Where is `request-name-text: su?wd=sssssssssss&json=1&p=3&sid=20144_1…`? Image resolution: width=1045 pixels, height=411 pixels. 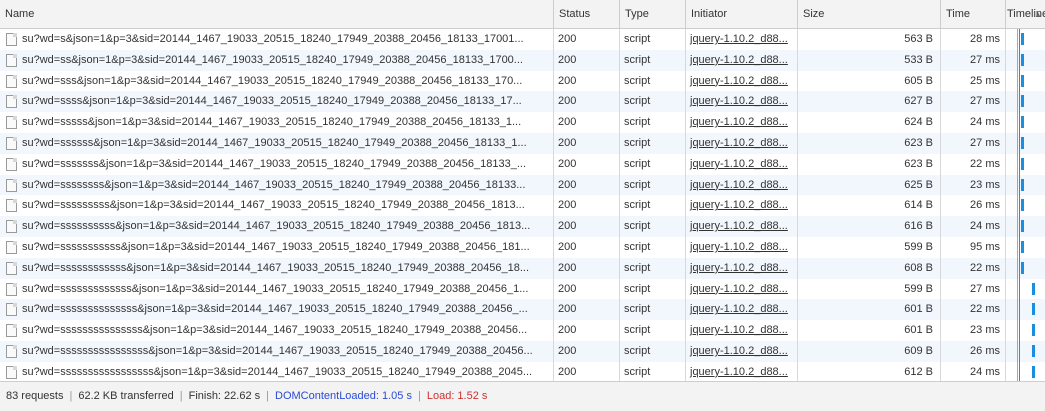 request-name-text: su?wd=sssssssssss&json=1&p=3&sid=20144_1… is located at coordinates (276, 247).